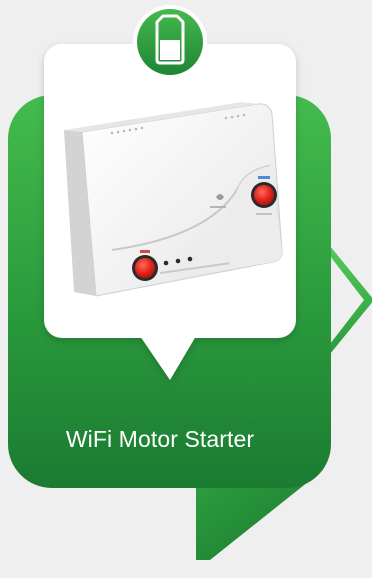 The width and height of the screenshot is (372, 578). Describe the element at coordinates (351, 300) in the screenshot. I see `chevron-right-icon` at that location.